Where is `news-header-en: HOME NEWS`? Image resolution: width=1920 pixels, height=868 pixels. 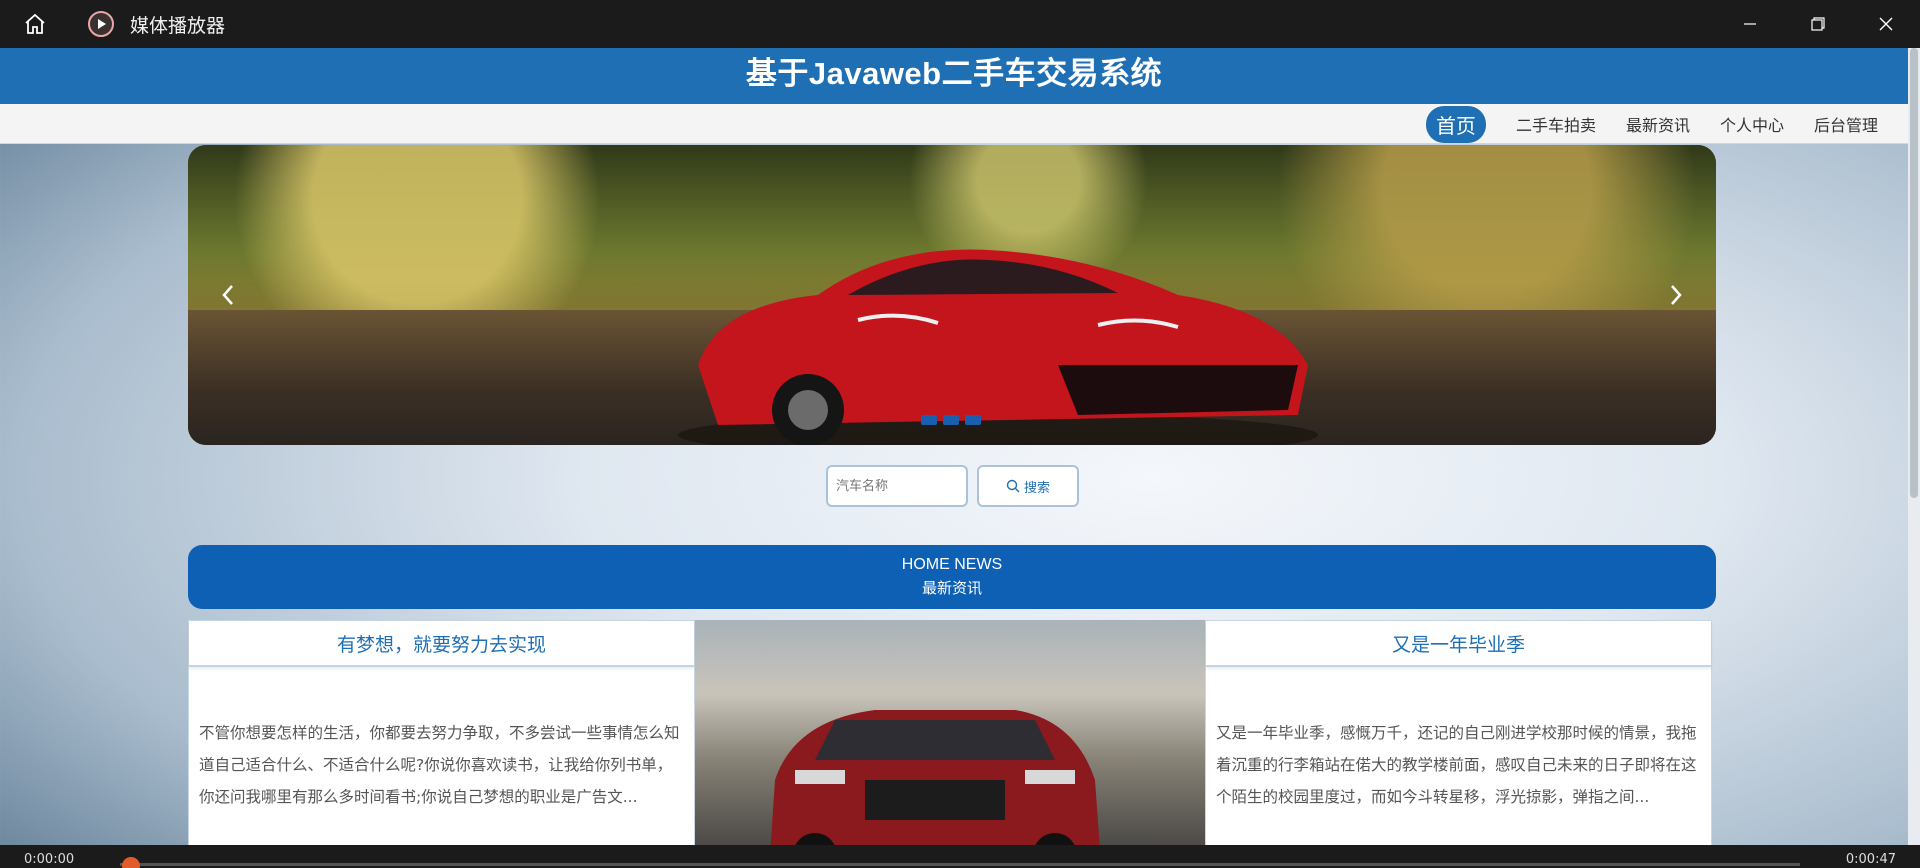
news-header-en: HOME NEWS is located at coordinates (952, 564).